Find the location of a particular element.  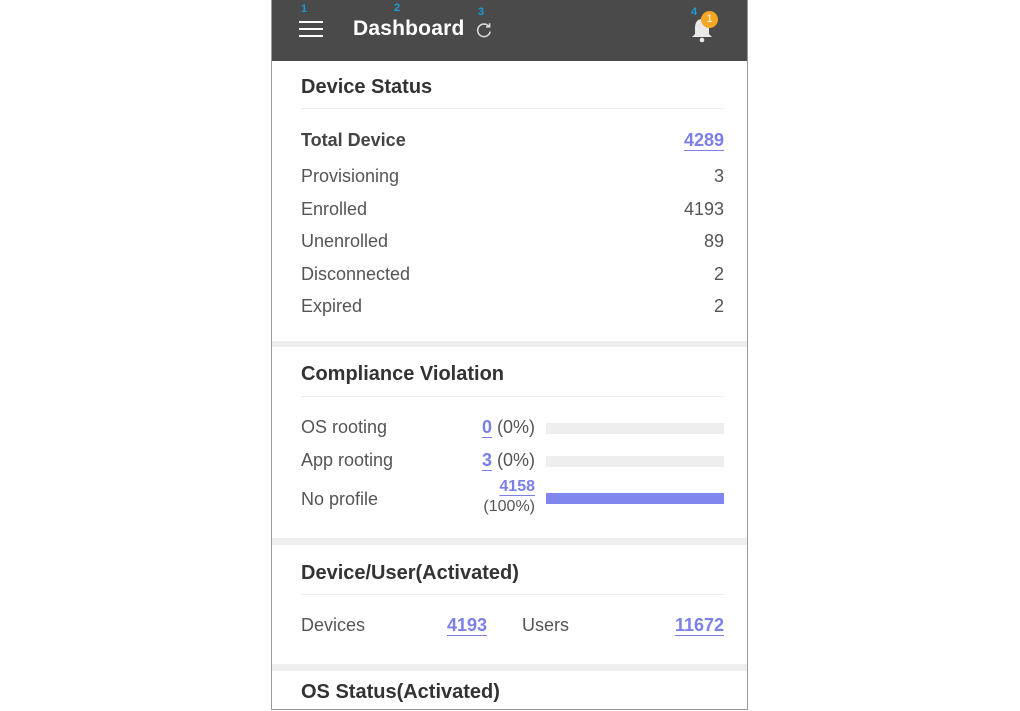

activated-title: Device/User(Activated) is located at coordinates (410, 573).